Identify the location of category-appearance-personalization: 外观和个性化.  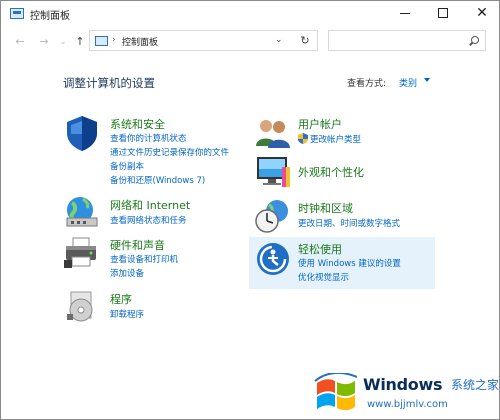
(331, 172).